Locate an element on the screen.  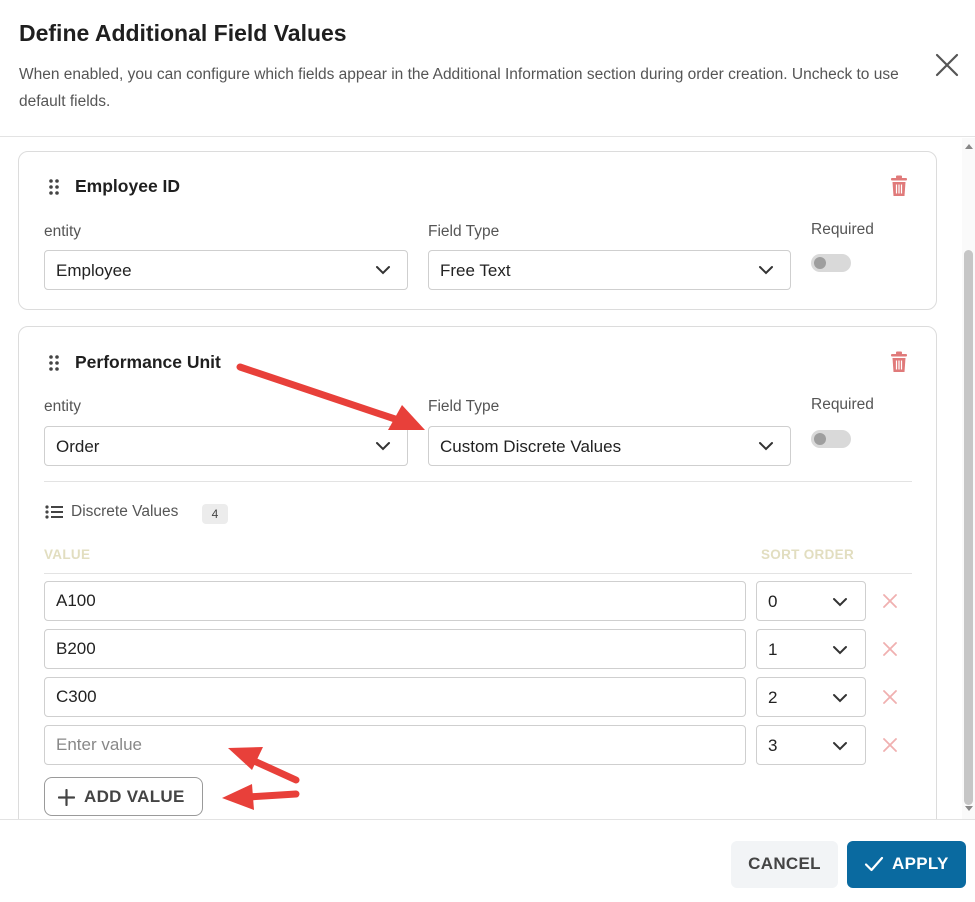
cancel-label: CANCEL is located at coordinates (784, 863).